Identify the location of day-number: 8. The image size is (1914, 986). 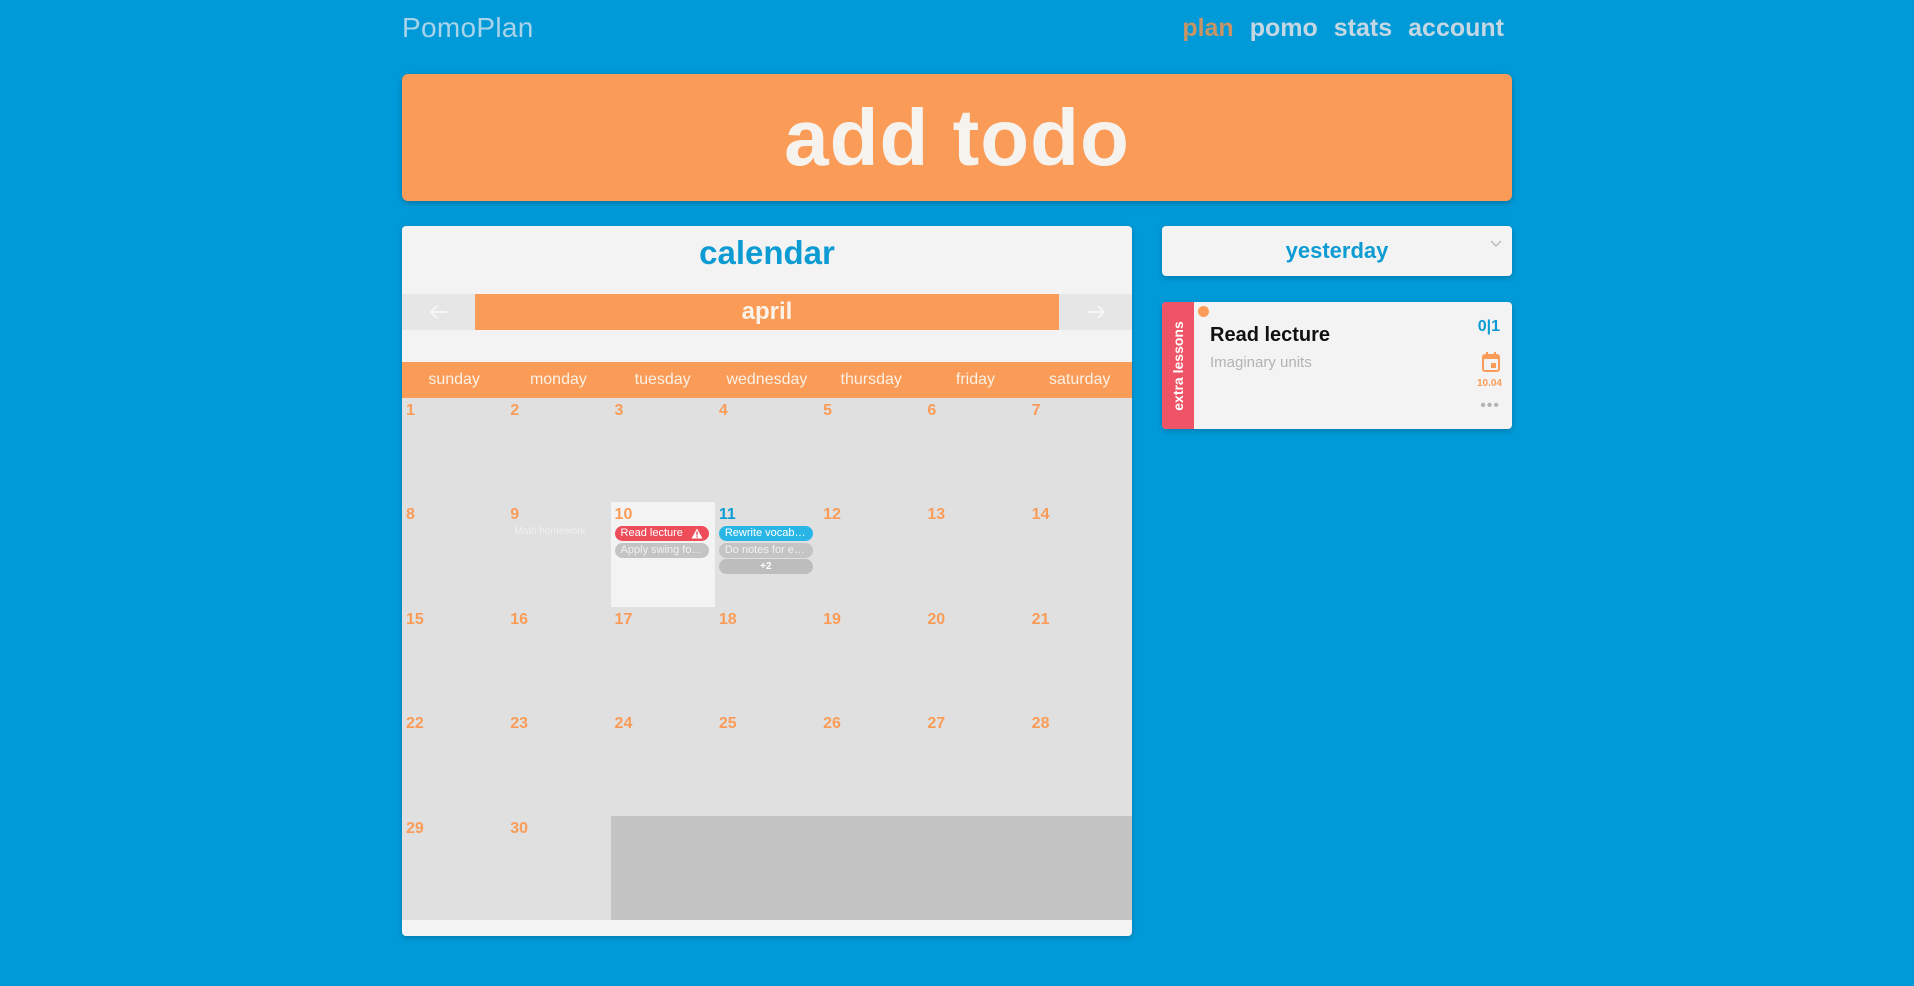
(410, 515).